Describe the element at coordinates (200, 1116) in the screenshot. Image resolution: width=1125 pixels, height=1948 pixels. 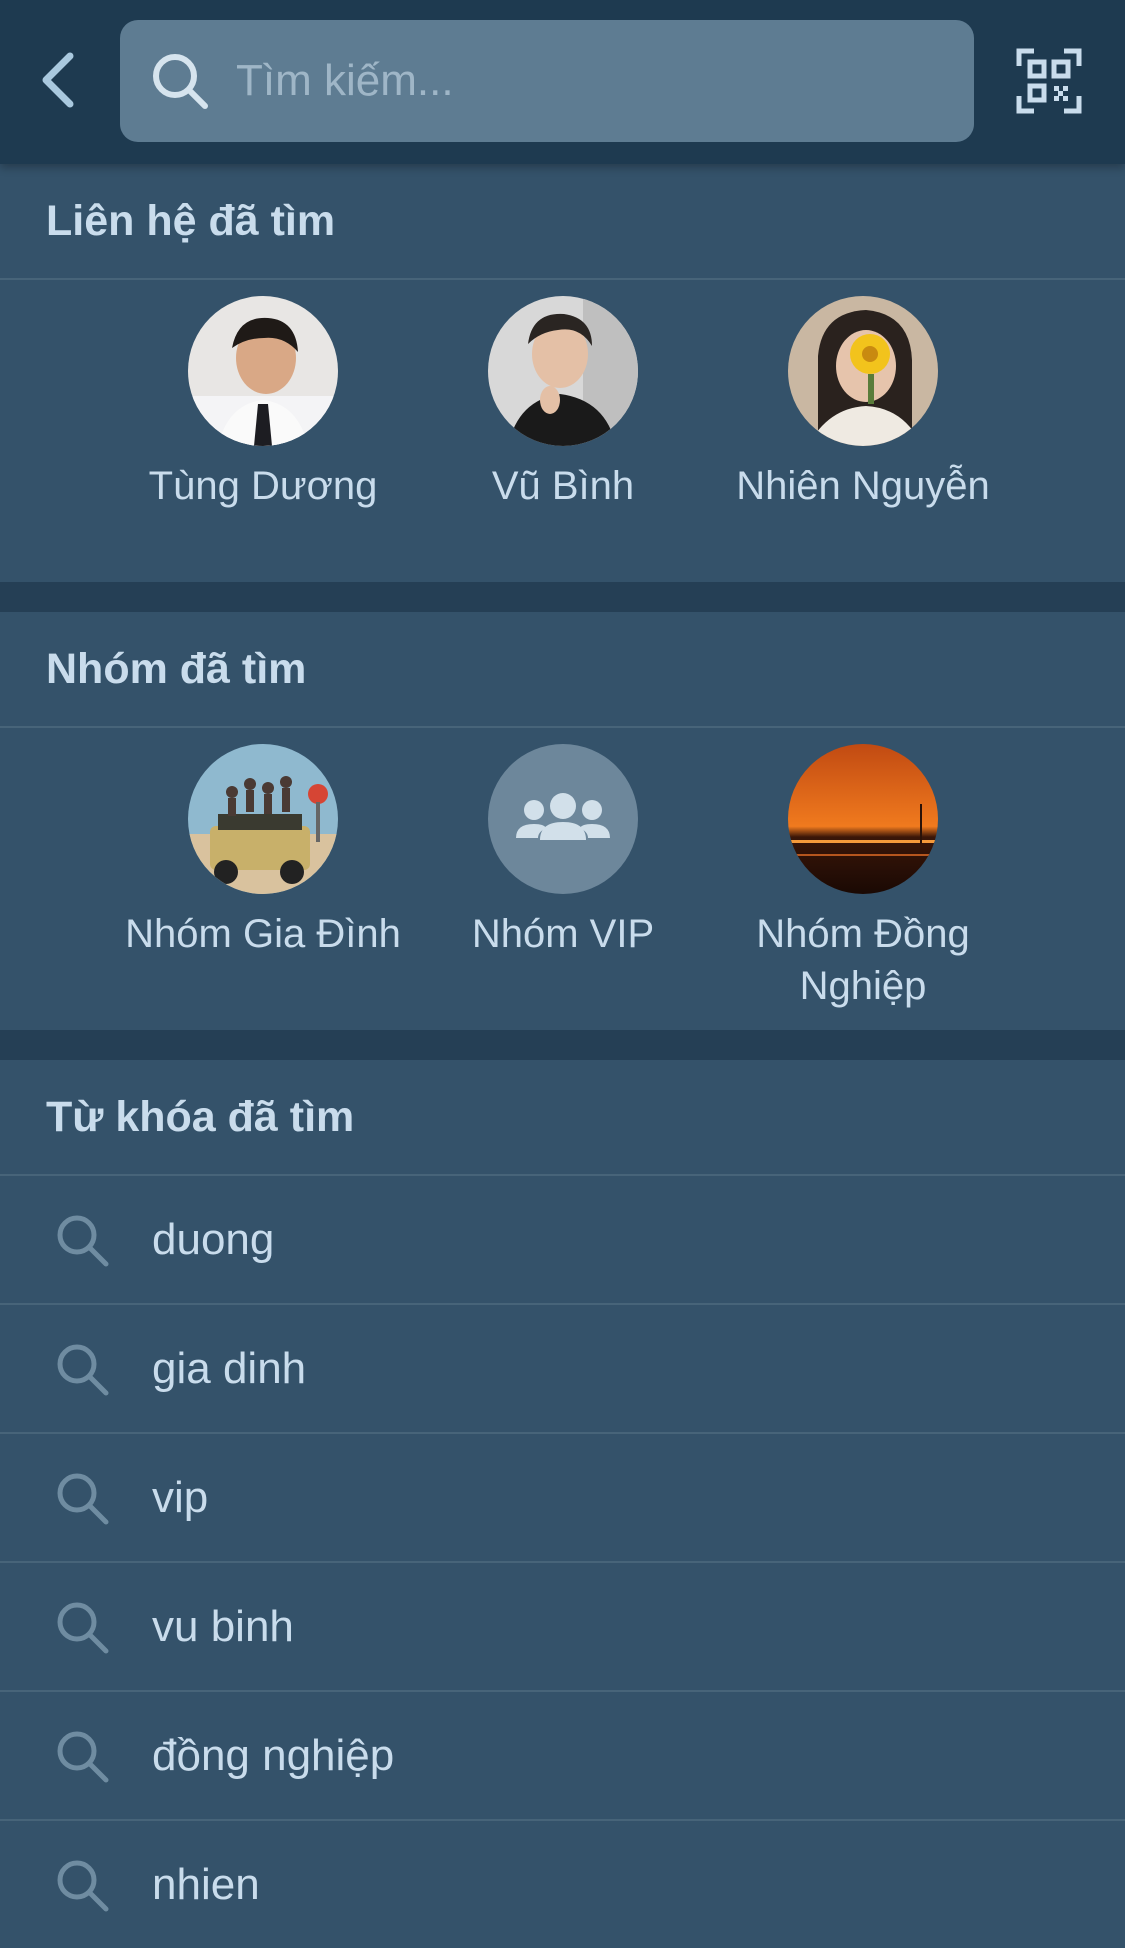
I see `keywords-section-title: Từ khóa đã tìm` at that location.